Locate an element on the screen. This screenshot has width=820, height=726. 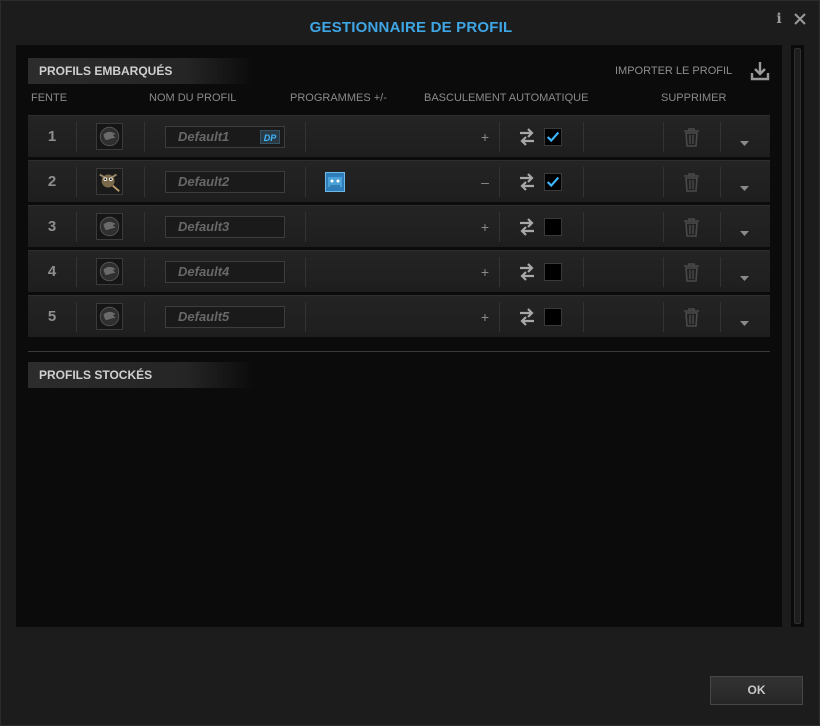
program-icon is located at coordinates (335, 182).